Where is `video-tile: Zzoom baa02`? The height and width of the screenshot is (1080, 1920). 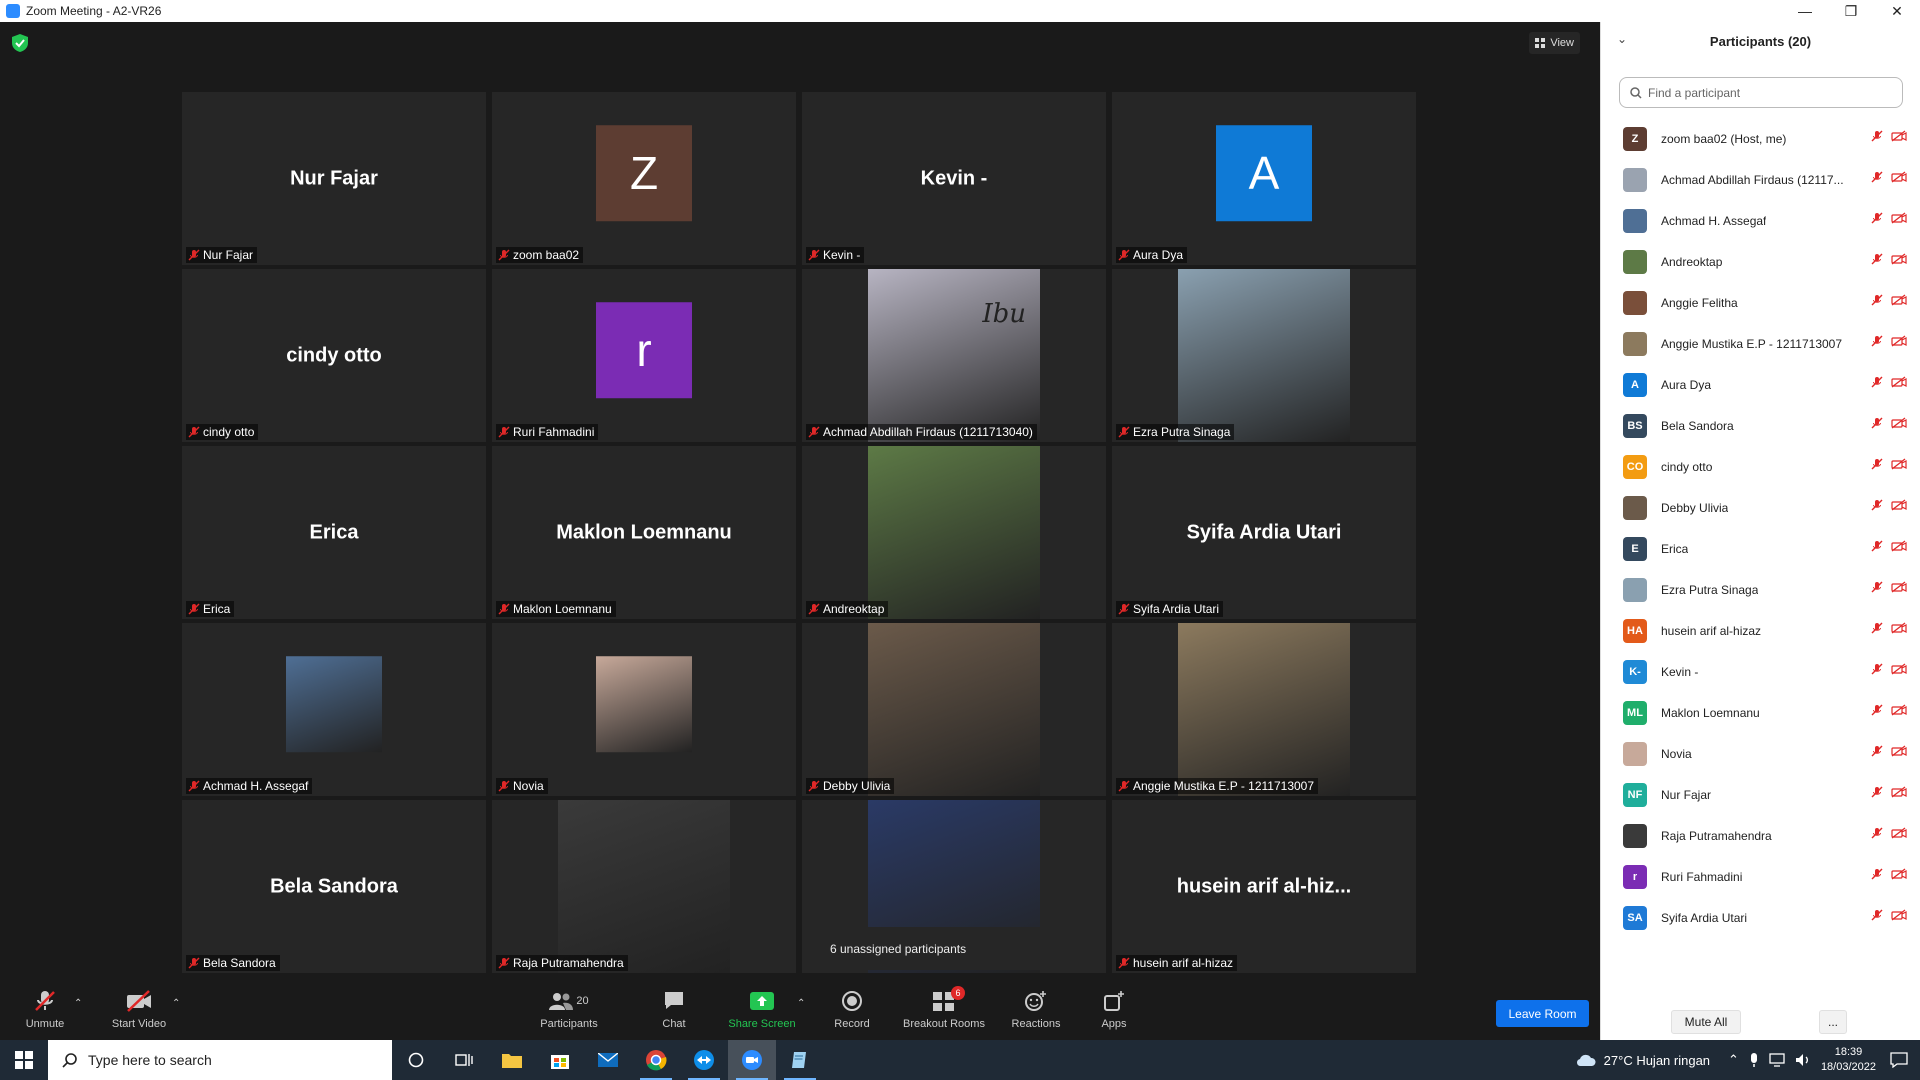 video-tile: Zzoom baa02 is located at coordinates (644, 178).